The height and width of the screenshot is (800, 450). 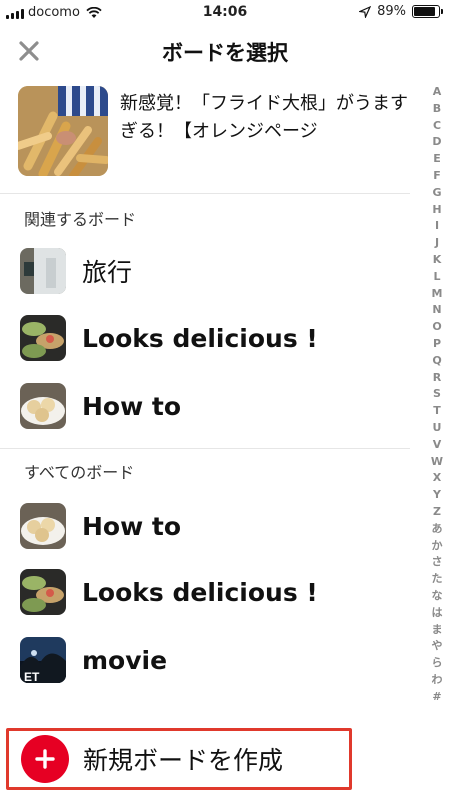 I want to click on status-right: 89%, so click(x=401, y=11).